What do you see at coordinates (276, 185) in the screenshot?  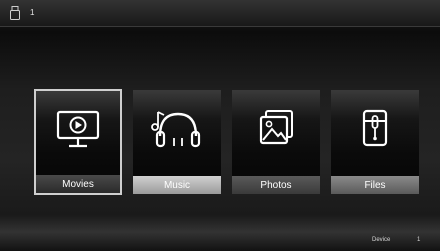 I see `tile-photos-label: Photos` at bounding box center [276, 185].